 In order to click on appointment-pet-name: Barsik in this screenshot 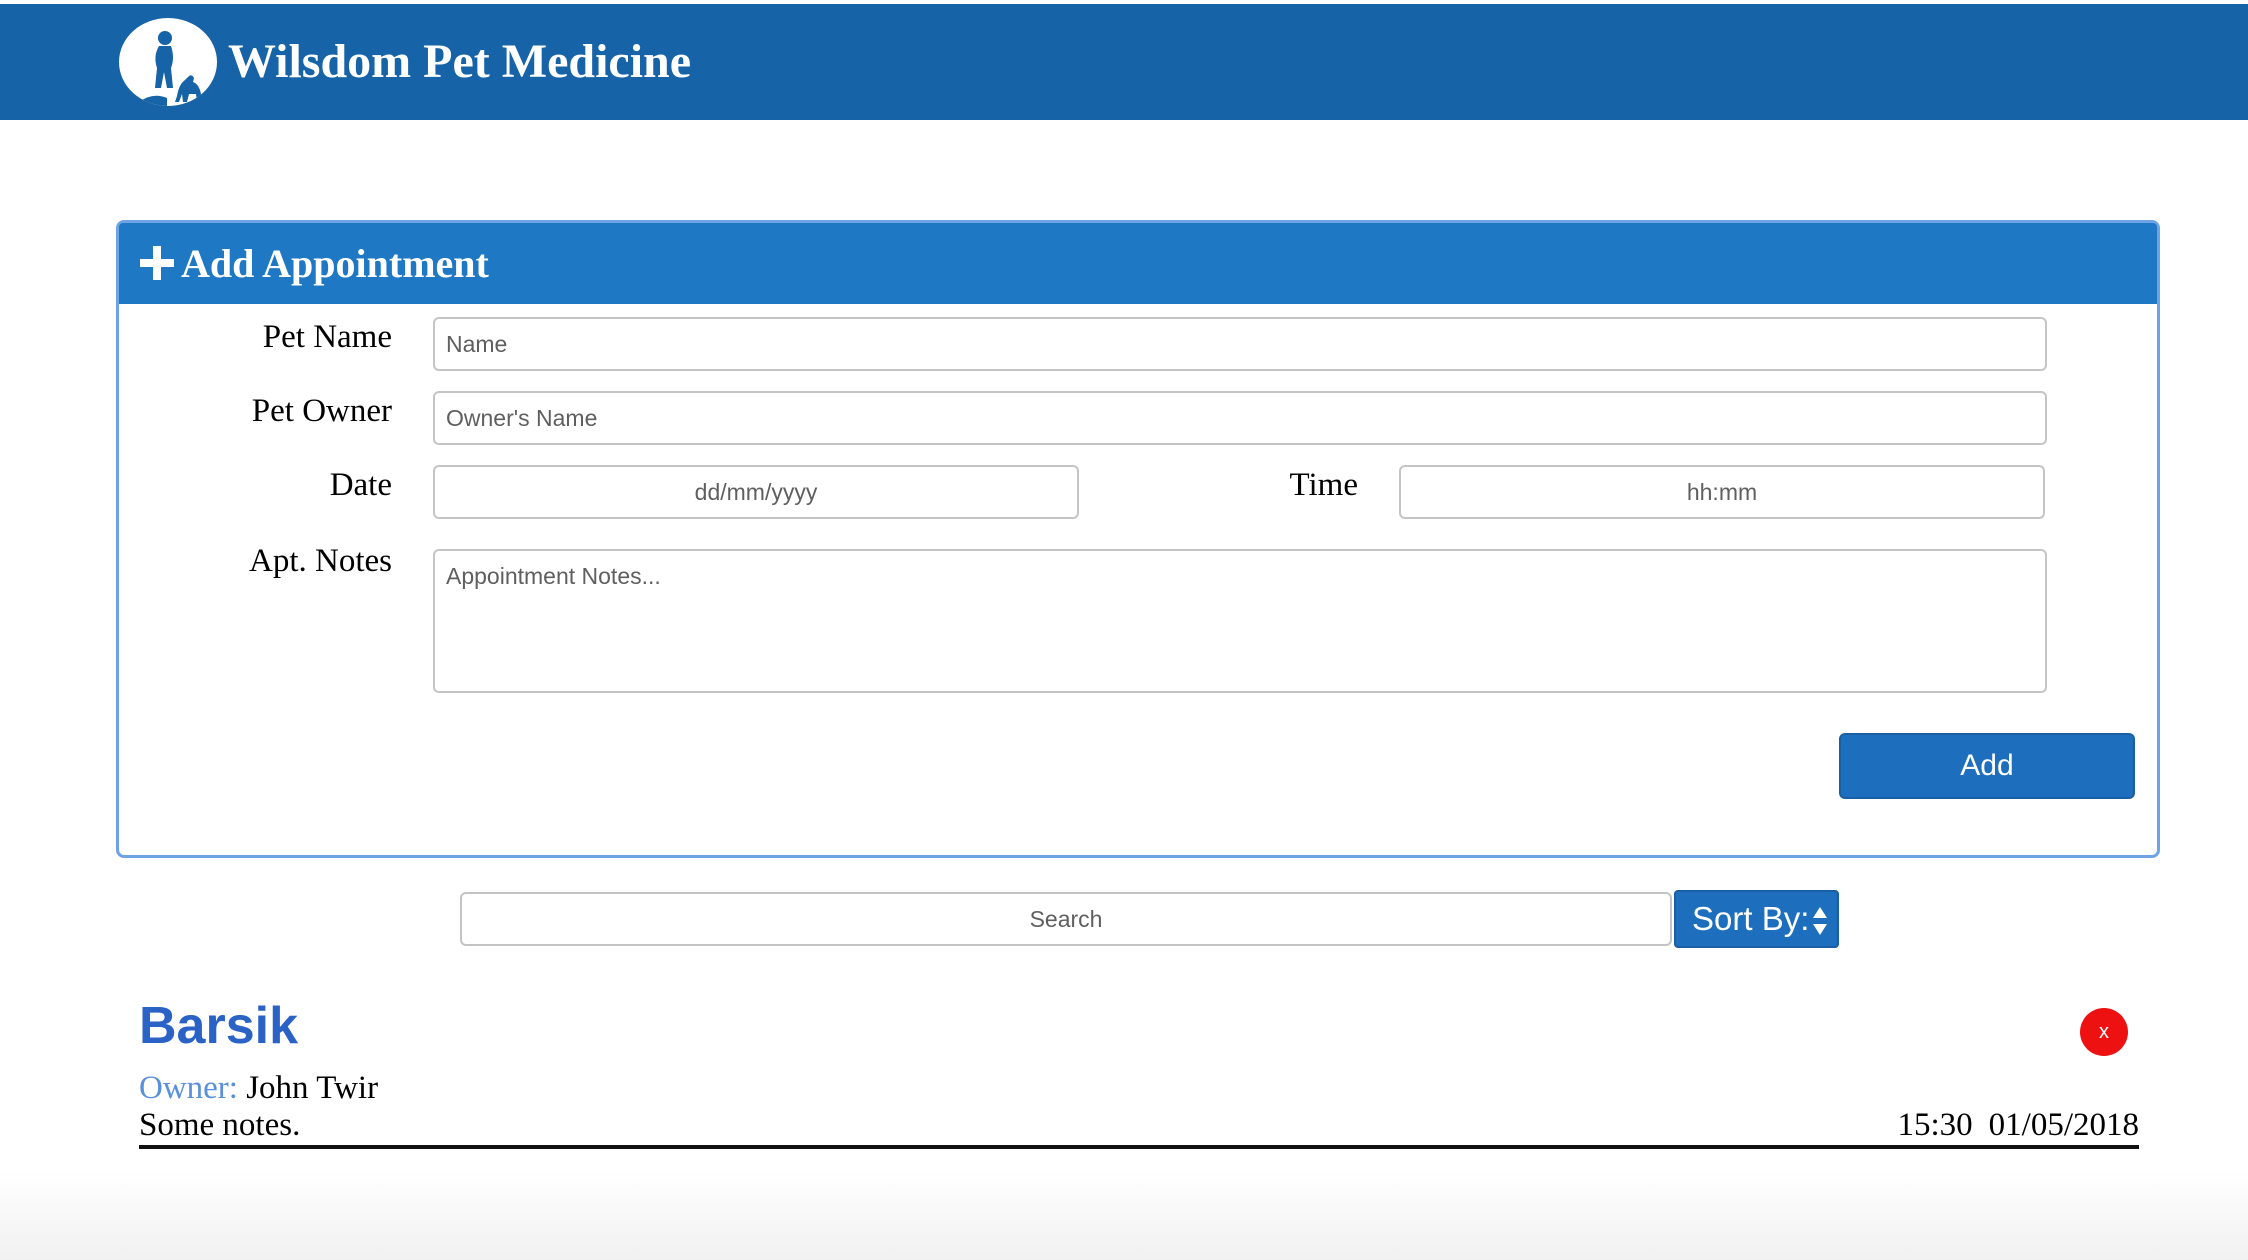, I will do `click(218, 1026)`.